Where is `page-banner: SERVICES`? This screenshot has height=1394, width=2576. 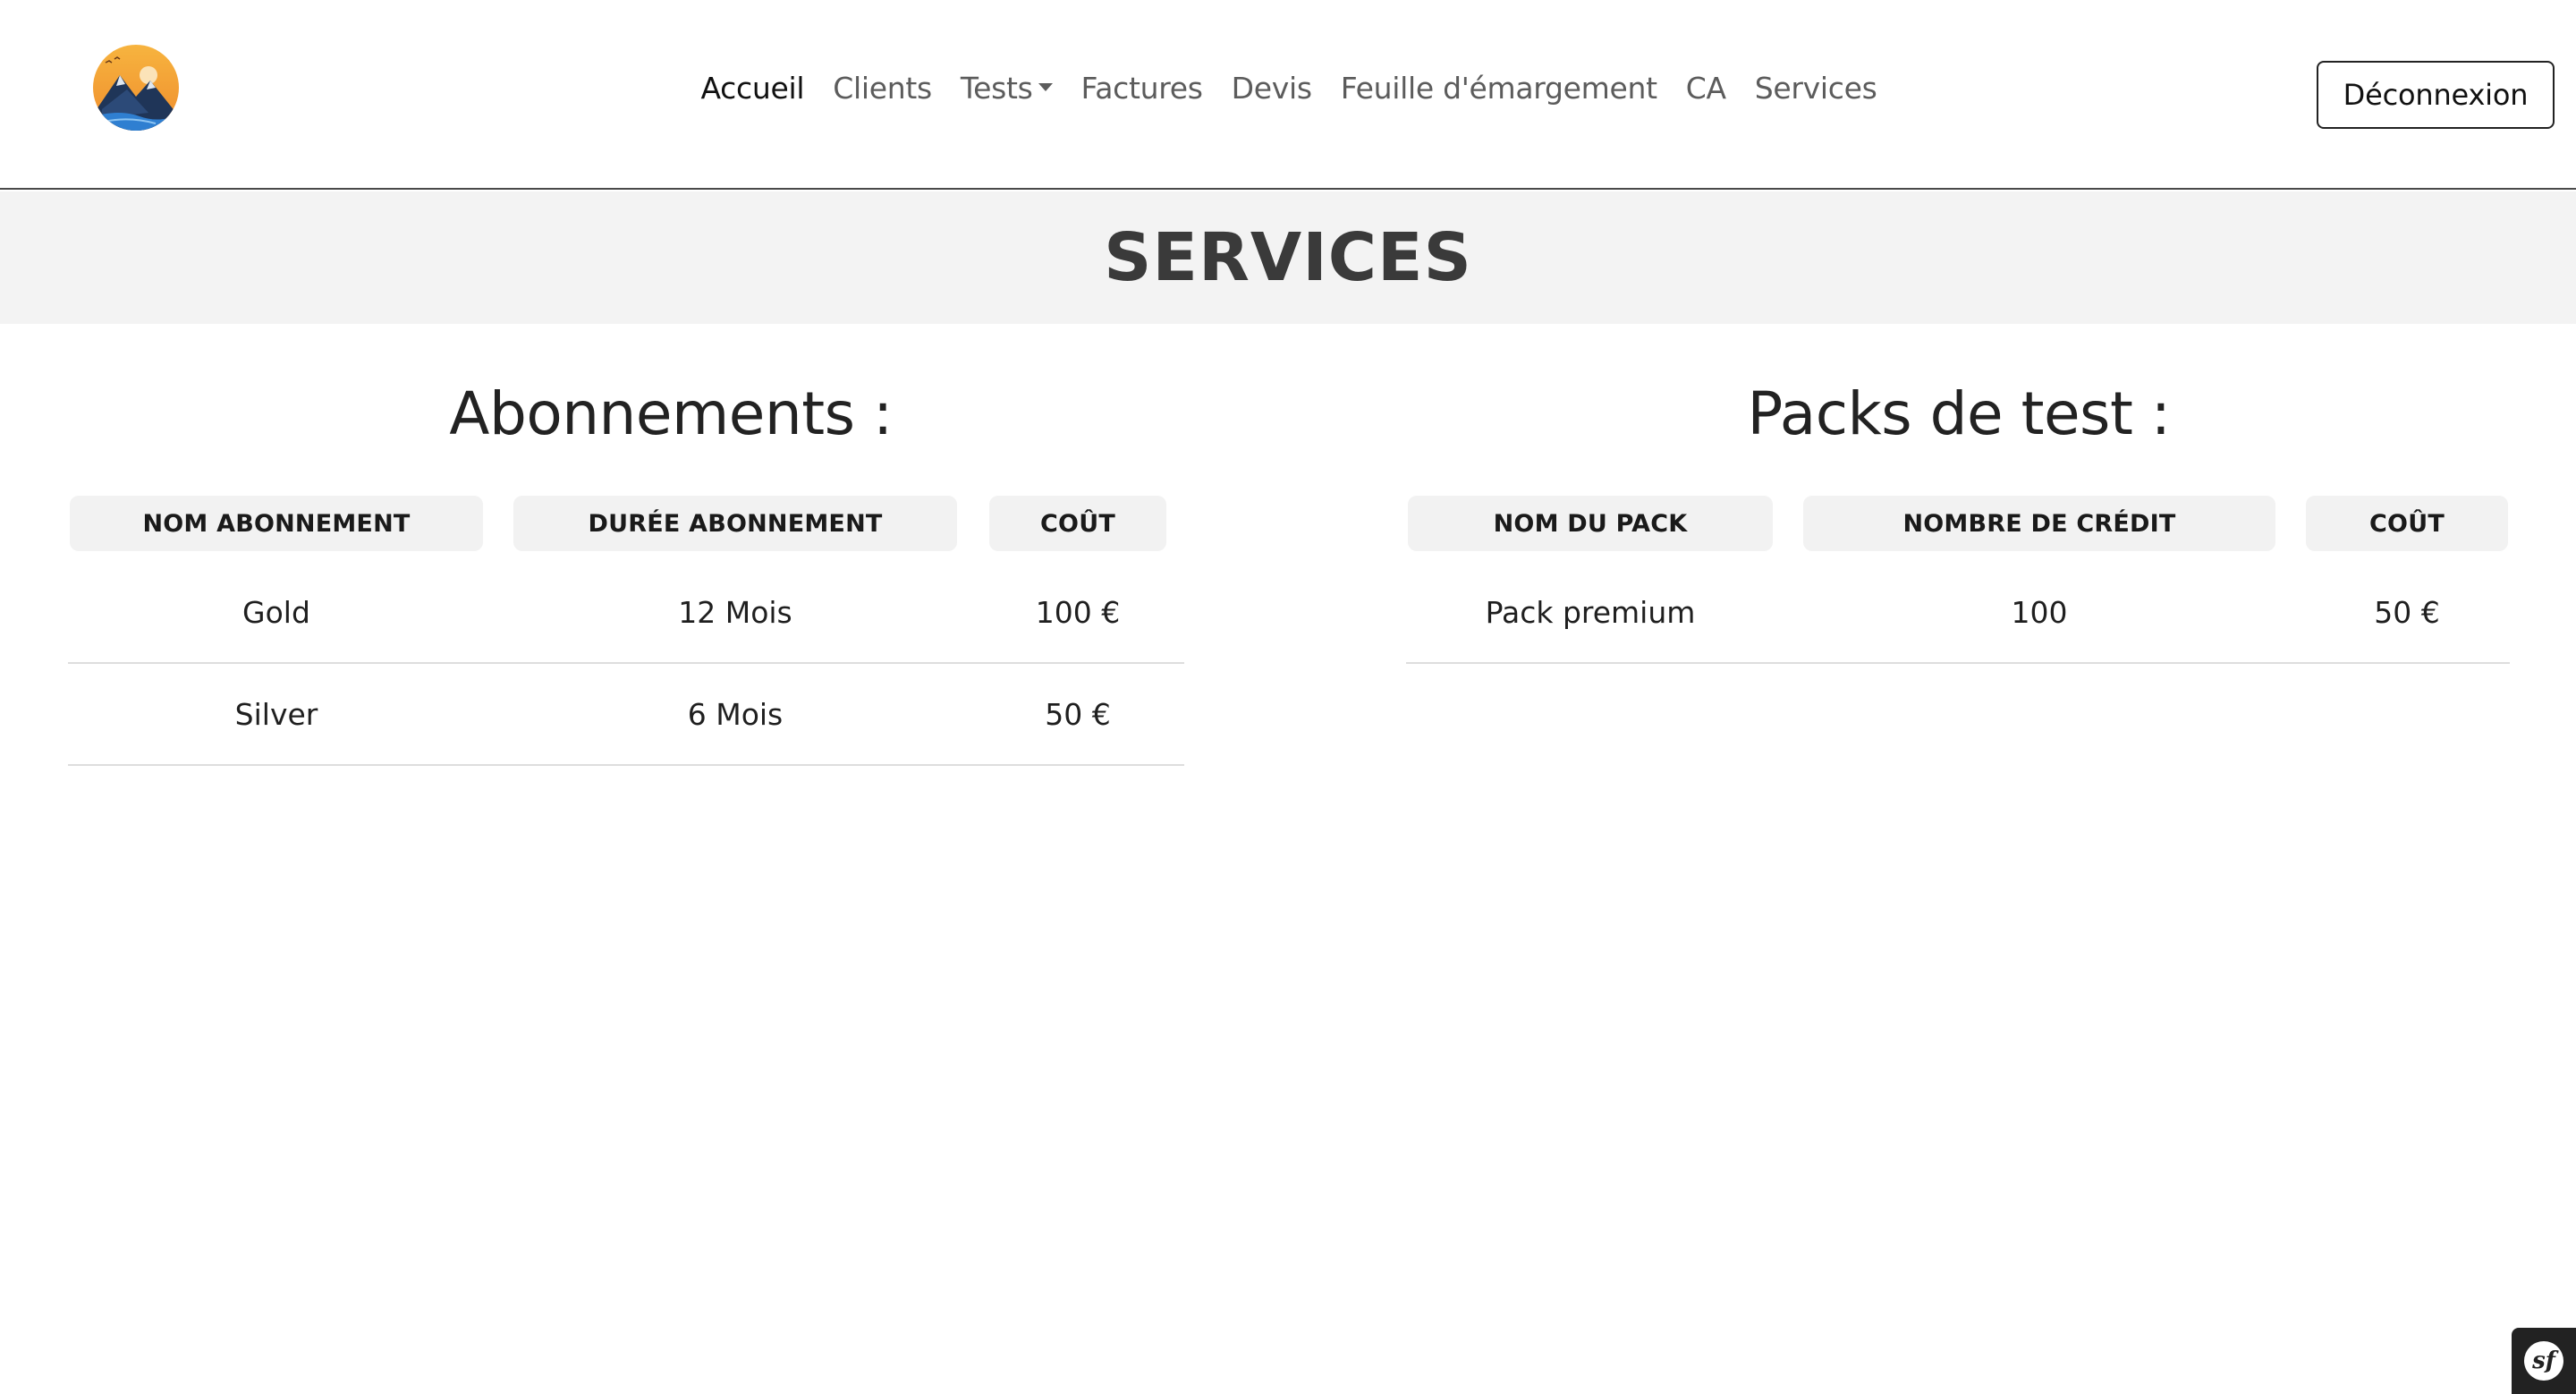
page-banner: SERVICES is located at coordinates (1288, 257).